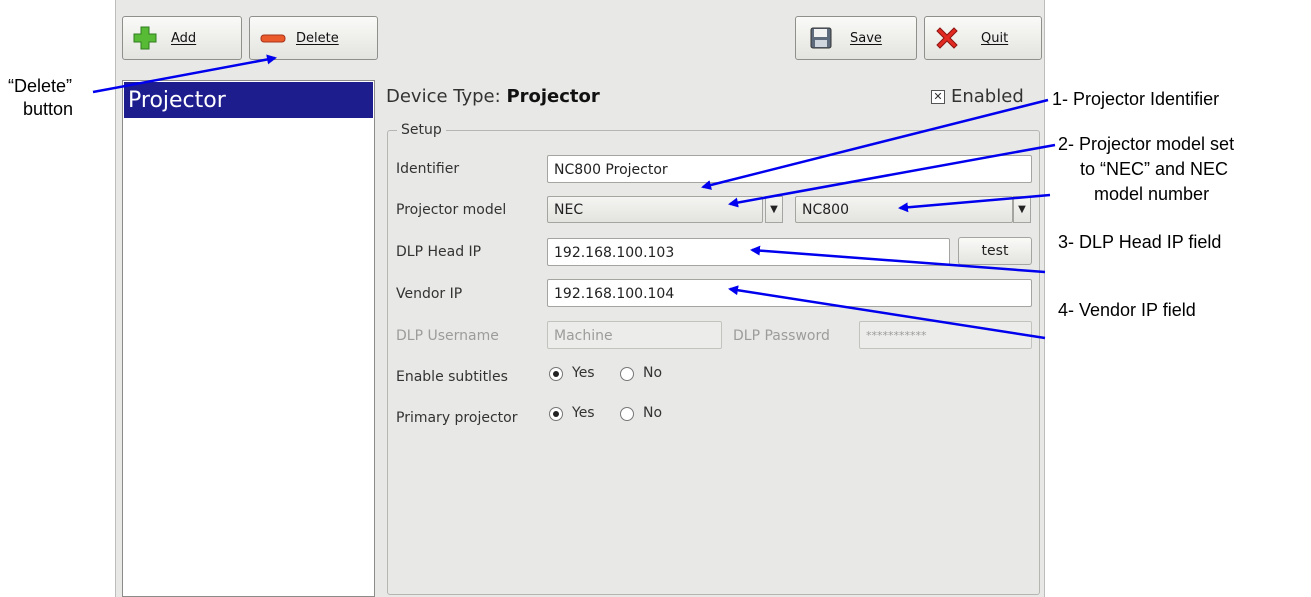 Image resolution: width=1311 pixels, height=597 pixels. Describe the element at coordinates (898, 259) in the screenshot. I see `arrow-dlp-ip` at that location.